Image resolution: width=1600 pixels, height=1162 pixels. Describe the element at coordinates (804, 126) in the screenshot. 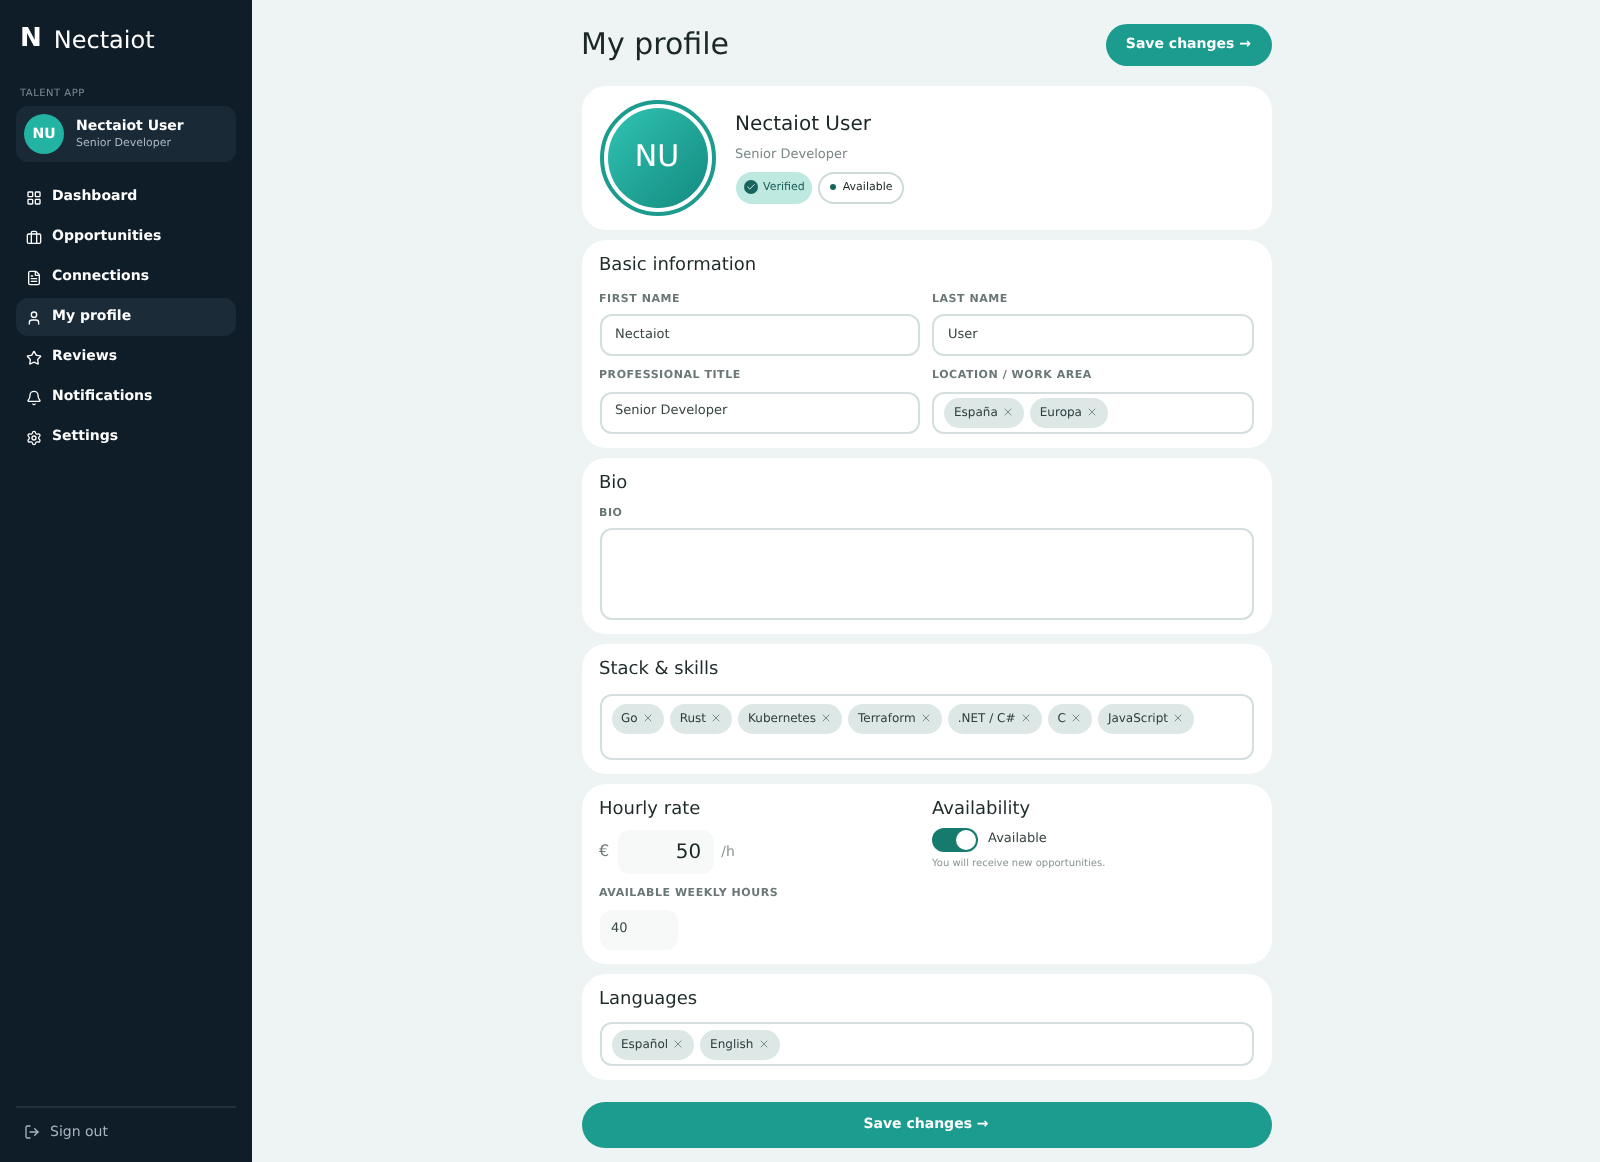

I see `profile-name: Nectaiot User` at that location.